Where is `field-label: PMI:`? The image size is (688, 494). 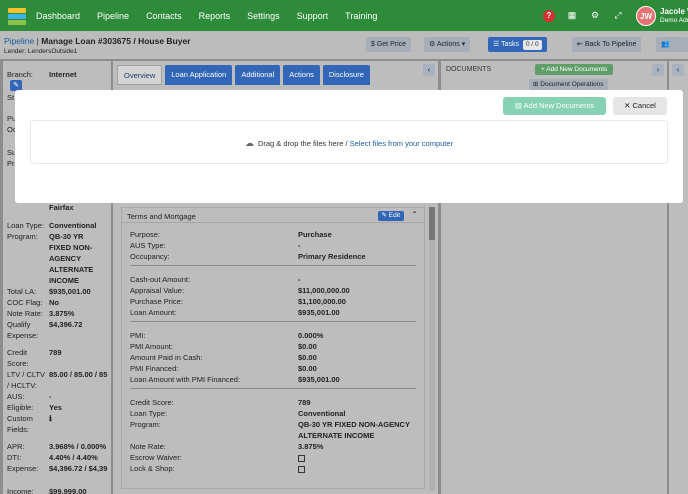
field-label: PMI: is located at coordinates (138, 335).